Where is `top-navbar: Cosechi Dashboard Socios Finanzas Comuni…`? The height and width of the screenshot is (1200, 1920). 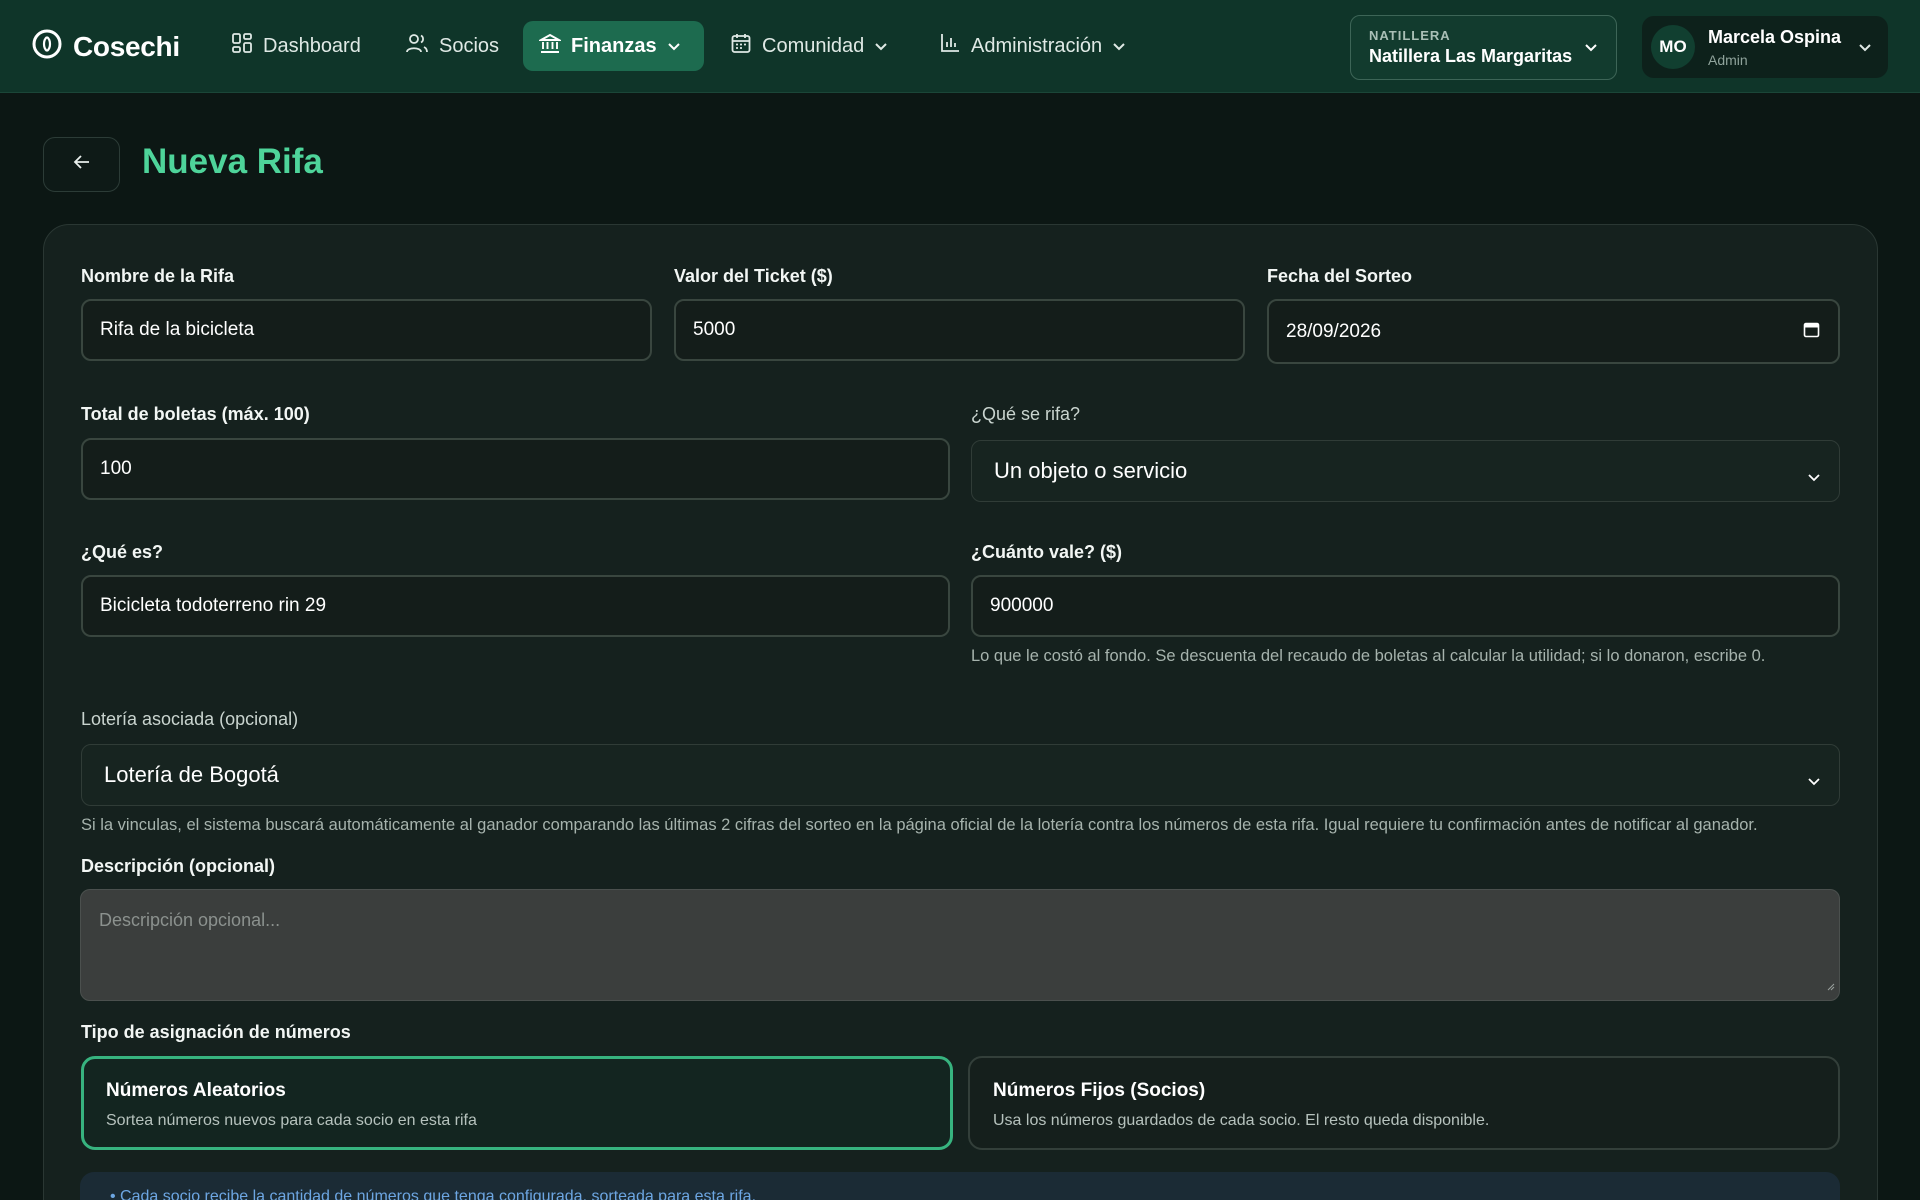
top-navbar: Cosechi Dashboard Socios Finanzas Comuni… is located at coordinates (960, 46).